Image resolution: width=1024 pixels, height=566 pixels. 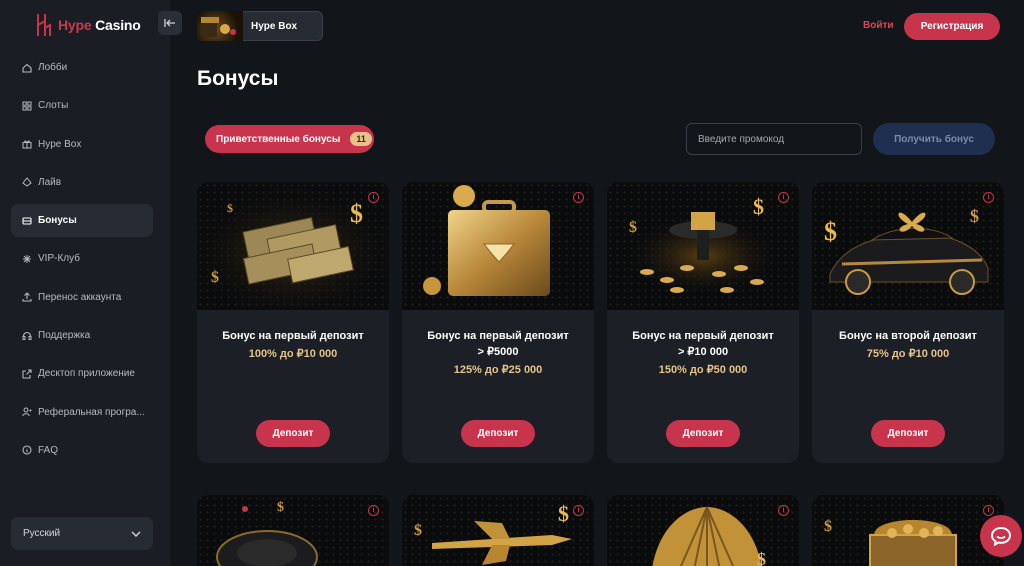 I want to click on sidebar-item-label: Десктоп приложение, so click(x=86, y=374).